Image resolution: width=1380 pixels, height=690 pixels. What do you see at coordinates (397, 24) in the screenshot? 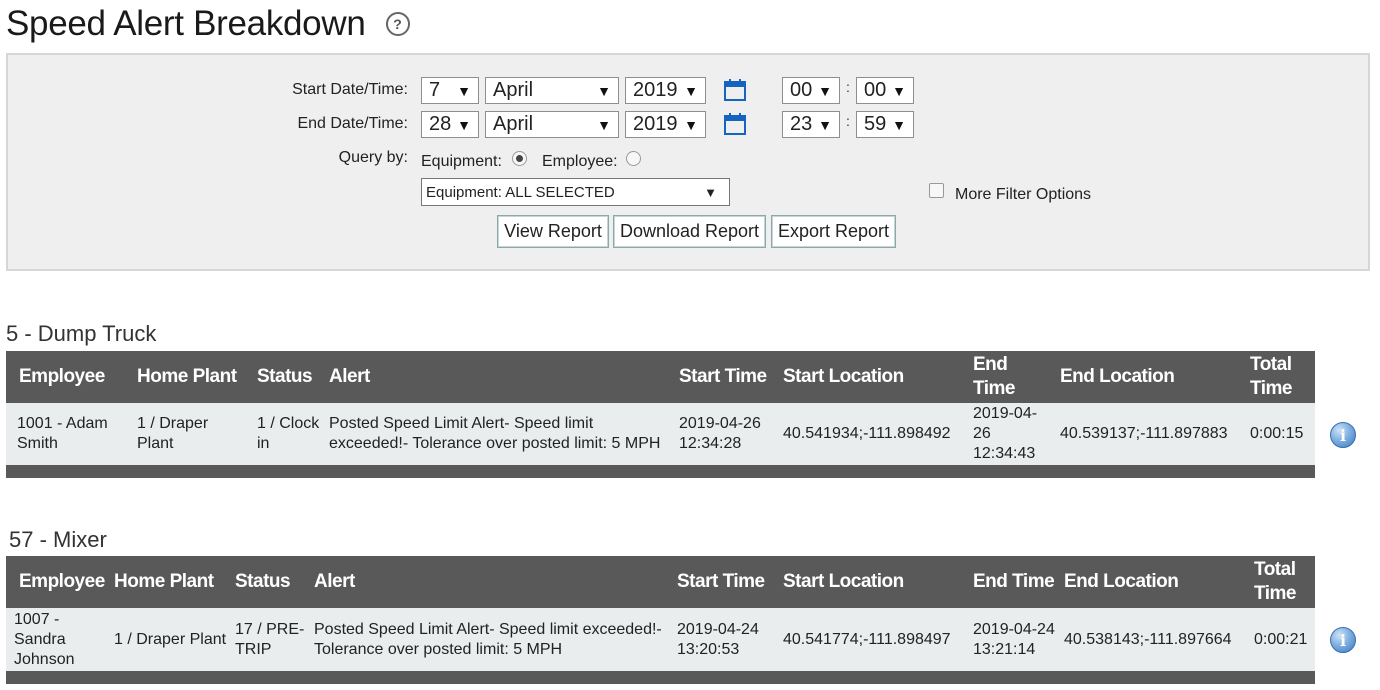
I see `help-icon: ?` at bounding box center [397, 24].